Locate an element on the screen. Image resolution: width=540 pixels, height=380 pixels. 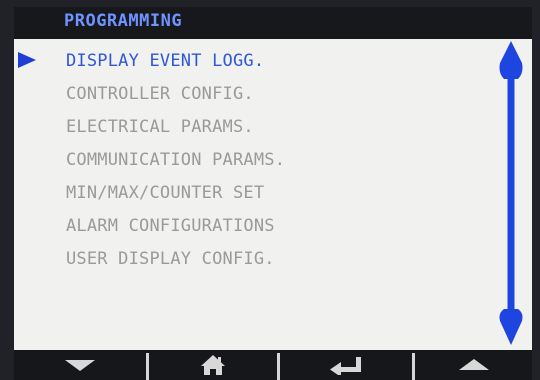
scroll-up-arrow-icon is located at coordinates (511, 60).